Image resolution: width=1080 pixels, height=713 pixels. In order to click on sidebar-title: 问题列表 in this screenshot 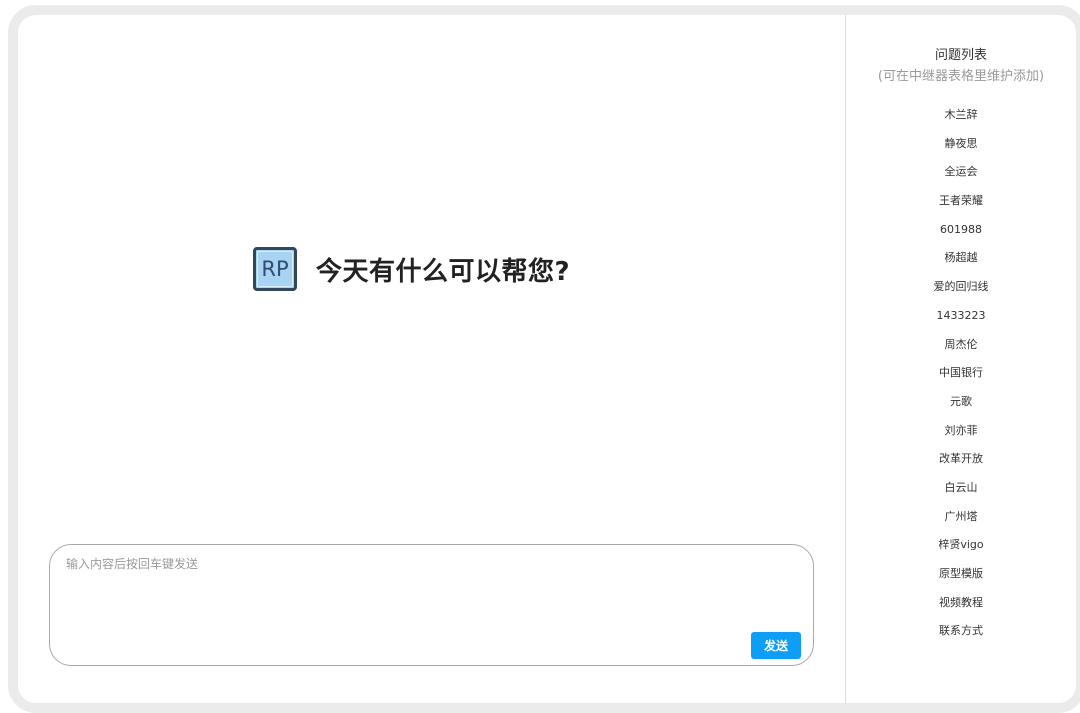, I will do `click(960, 55)`.